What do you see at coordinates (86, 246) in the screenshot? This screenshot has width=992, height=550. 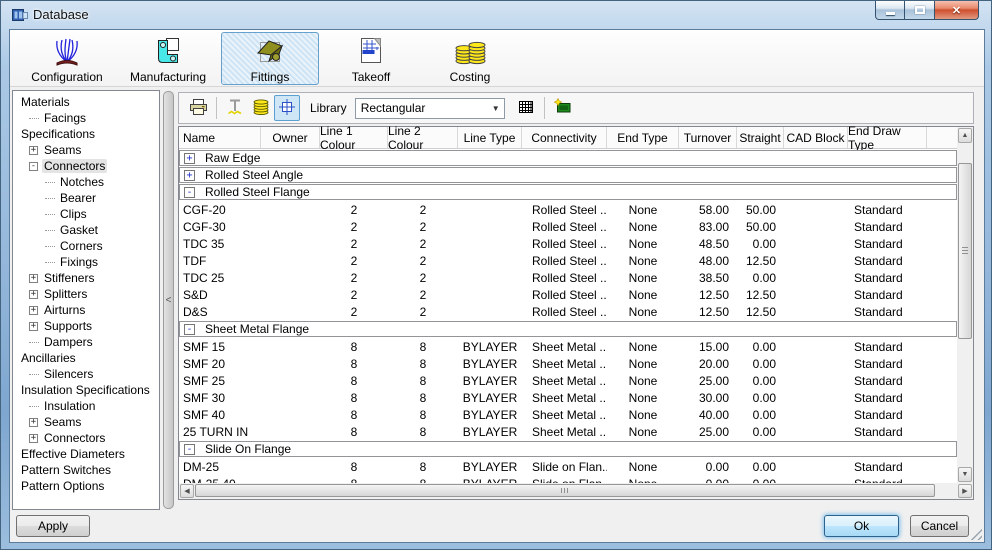 I see `tree-item-corners: Corners` at bounding box center [86, 246].